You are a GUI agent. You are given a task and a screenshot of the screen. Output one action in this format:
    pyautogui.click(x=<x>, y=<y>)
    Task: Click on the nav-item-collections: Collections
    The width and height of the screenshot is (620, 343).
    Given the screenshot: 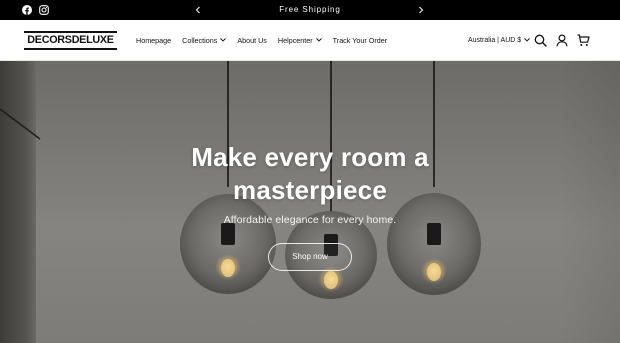 What is the action you would take?
    pyautogui.click(x=204, y=40)
    